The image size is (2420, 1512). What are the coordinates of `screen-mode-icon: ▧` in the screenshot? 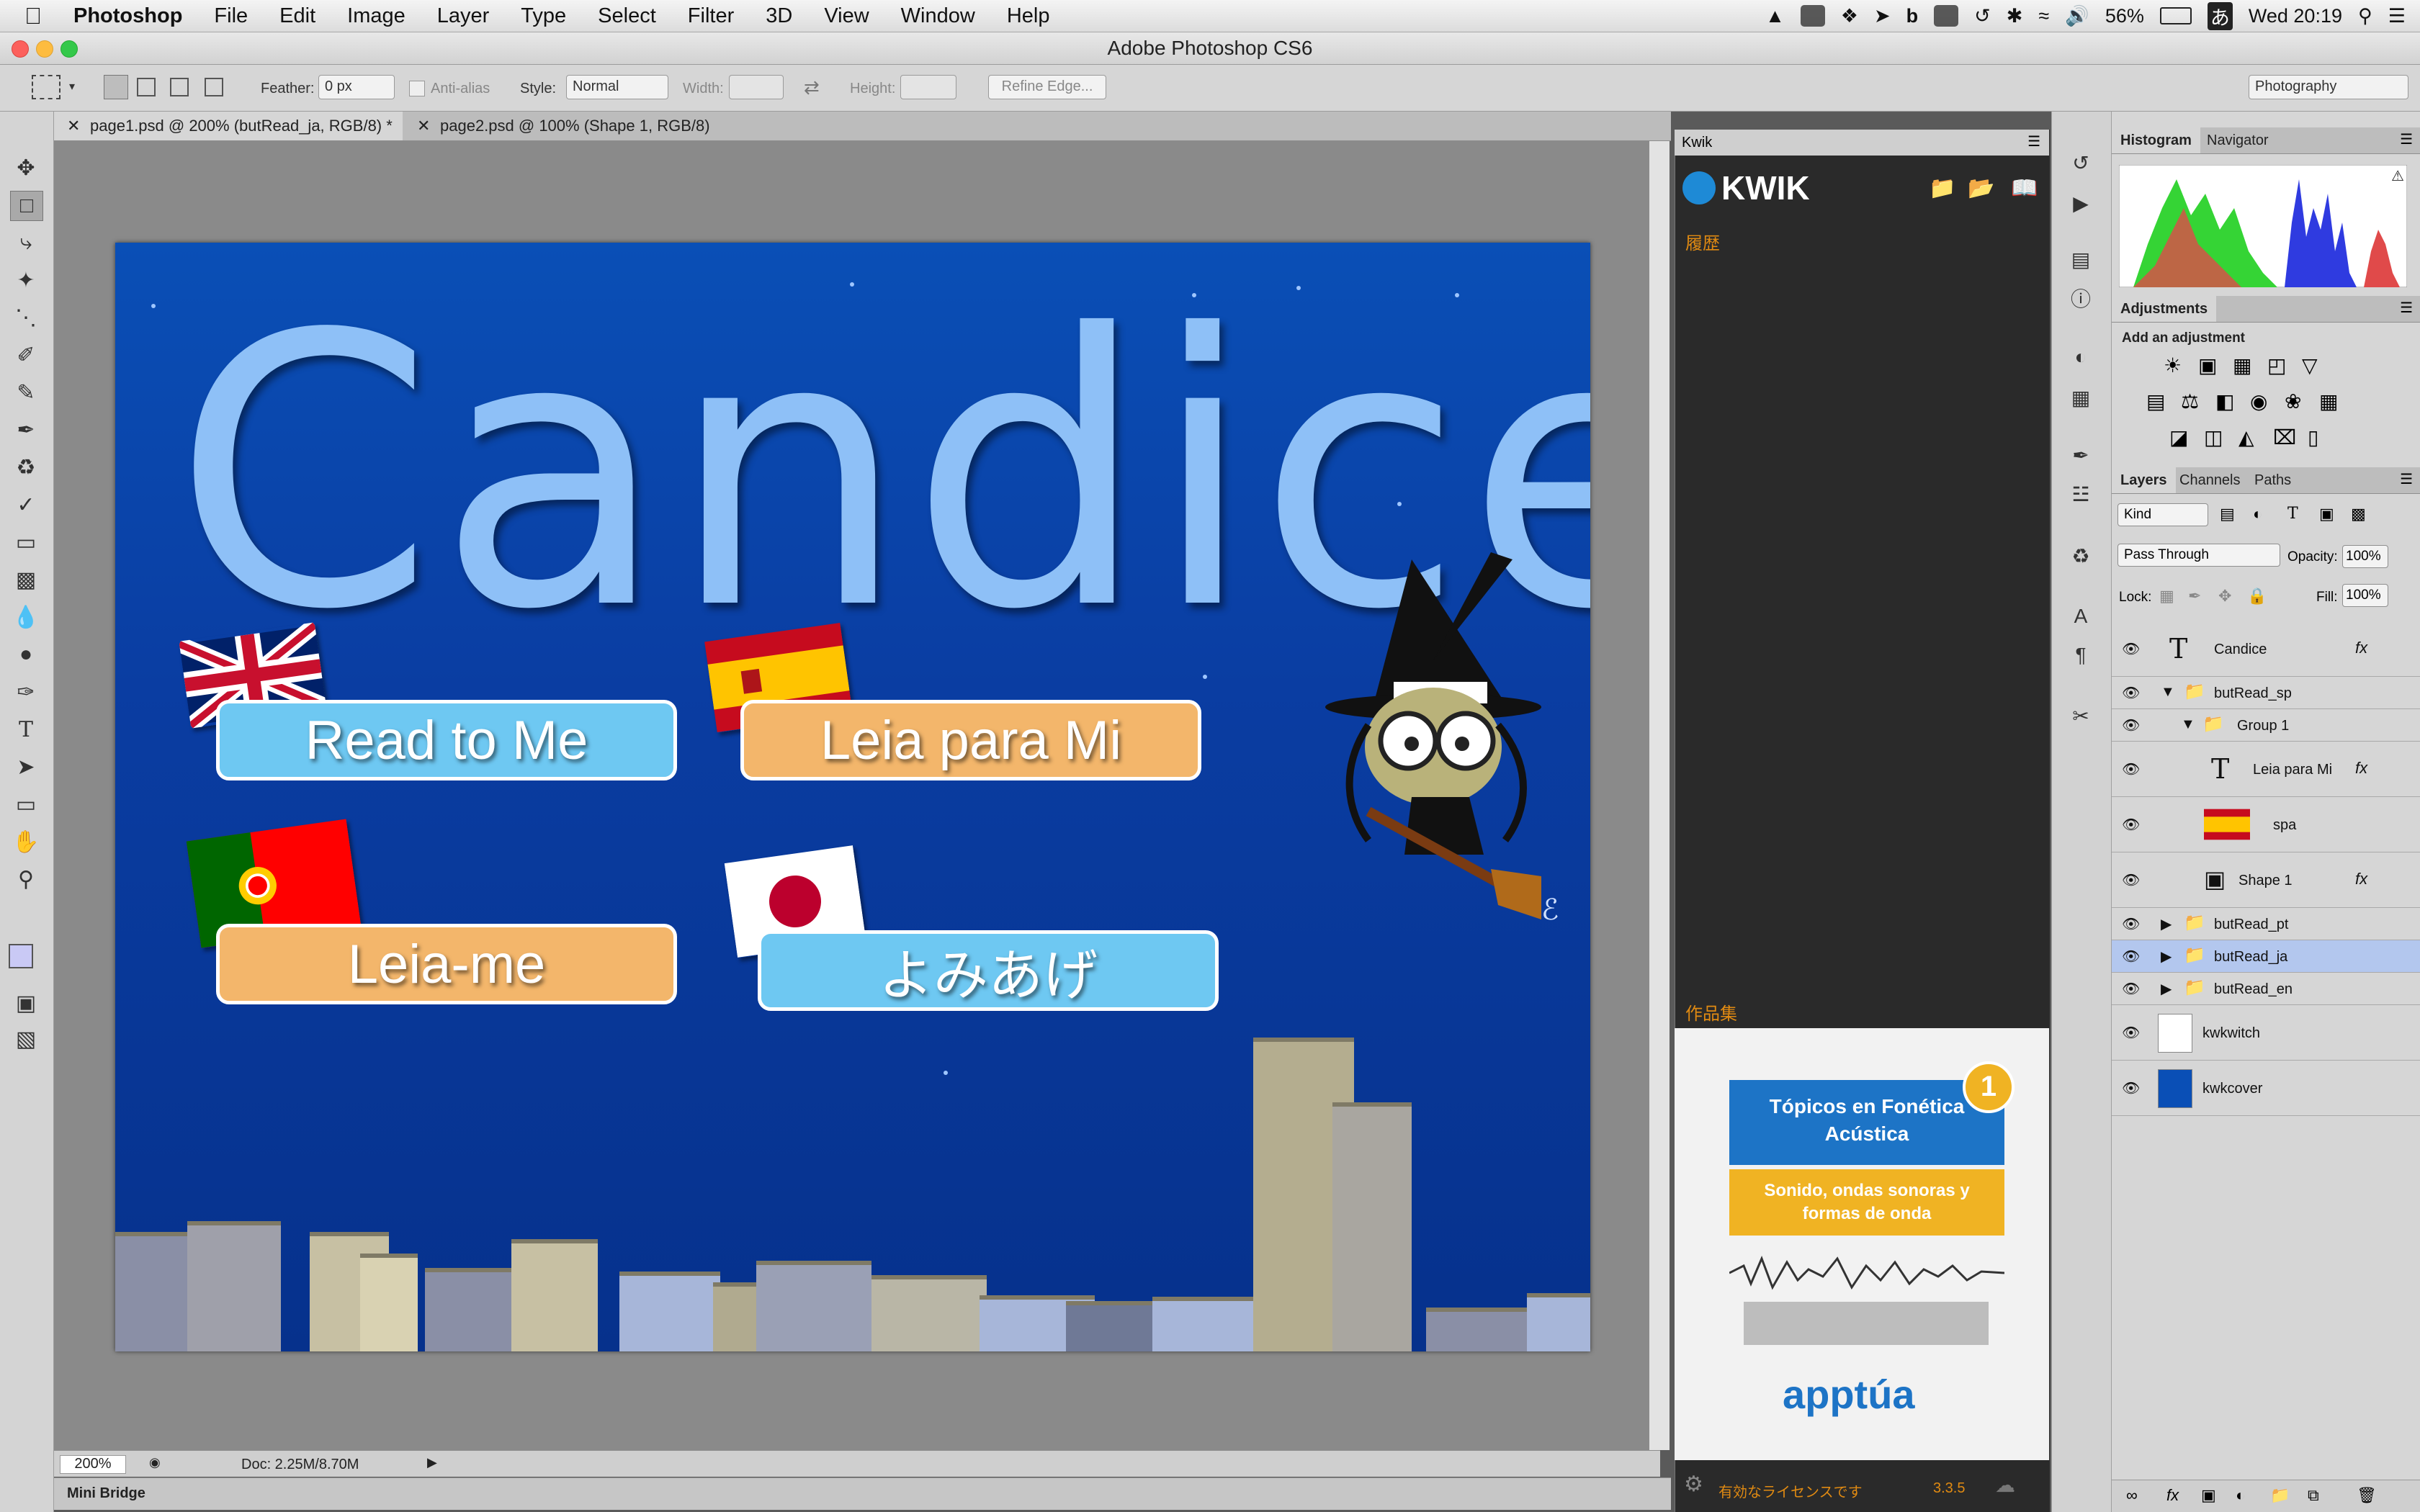 It's located at (26, 1039).